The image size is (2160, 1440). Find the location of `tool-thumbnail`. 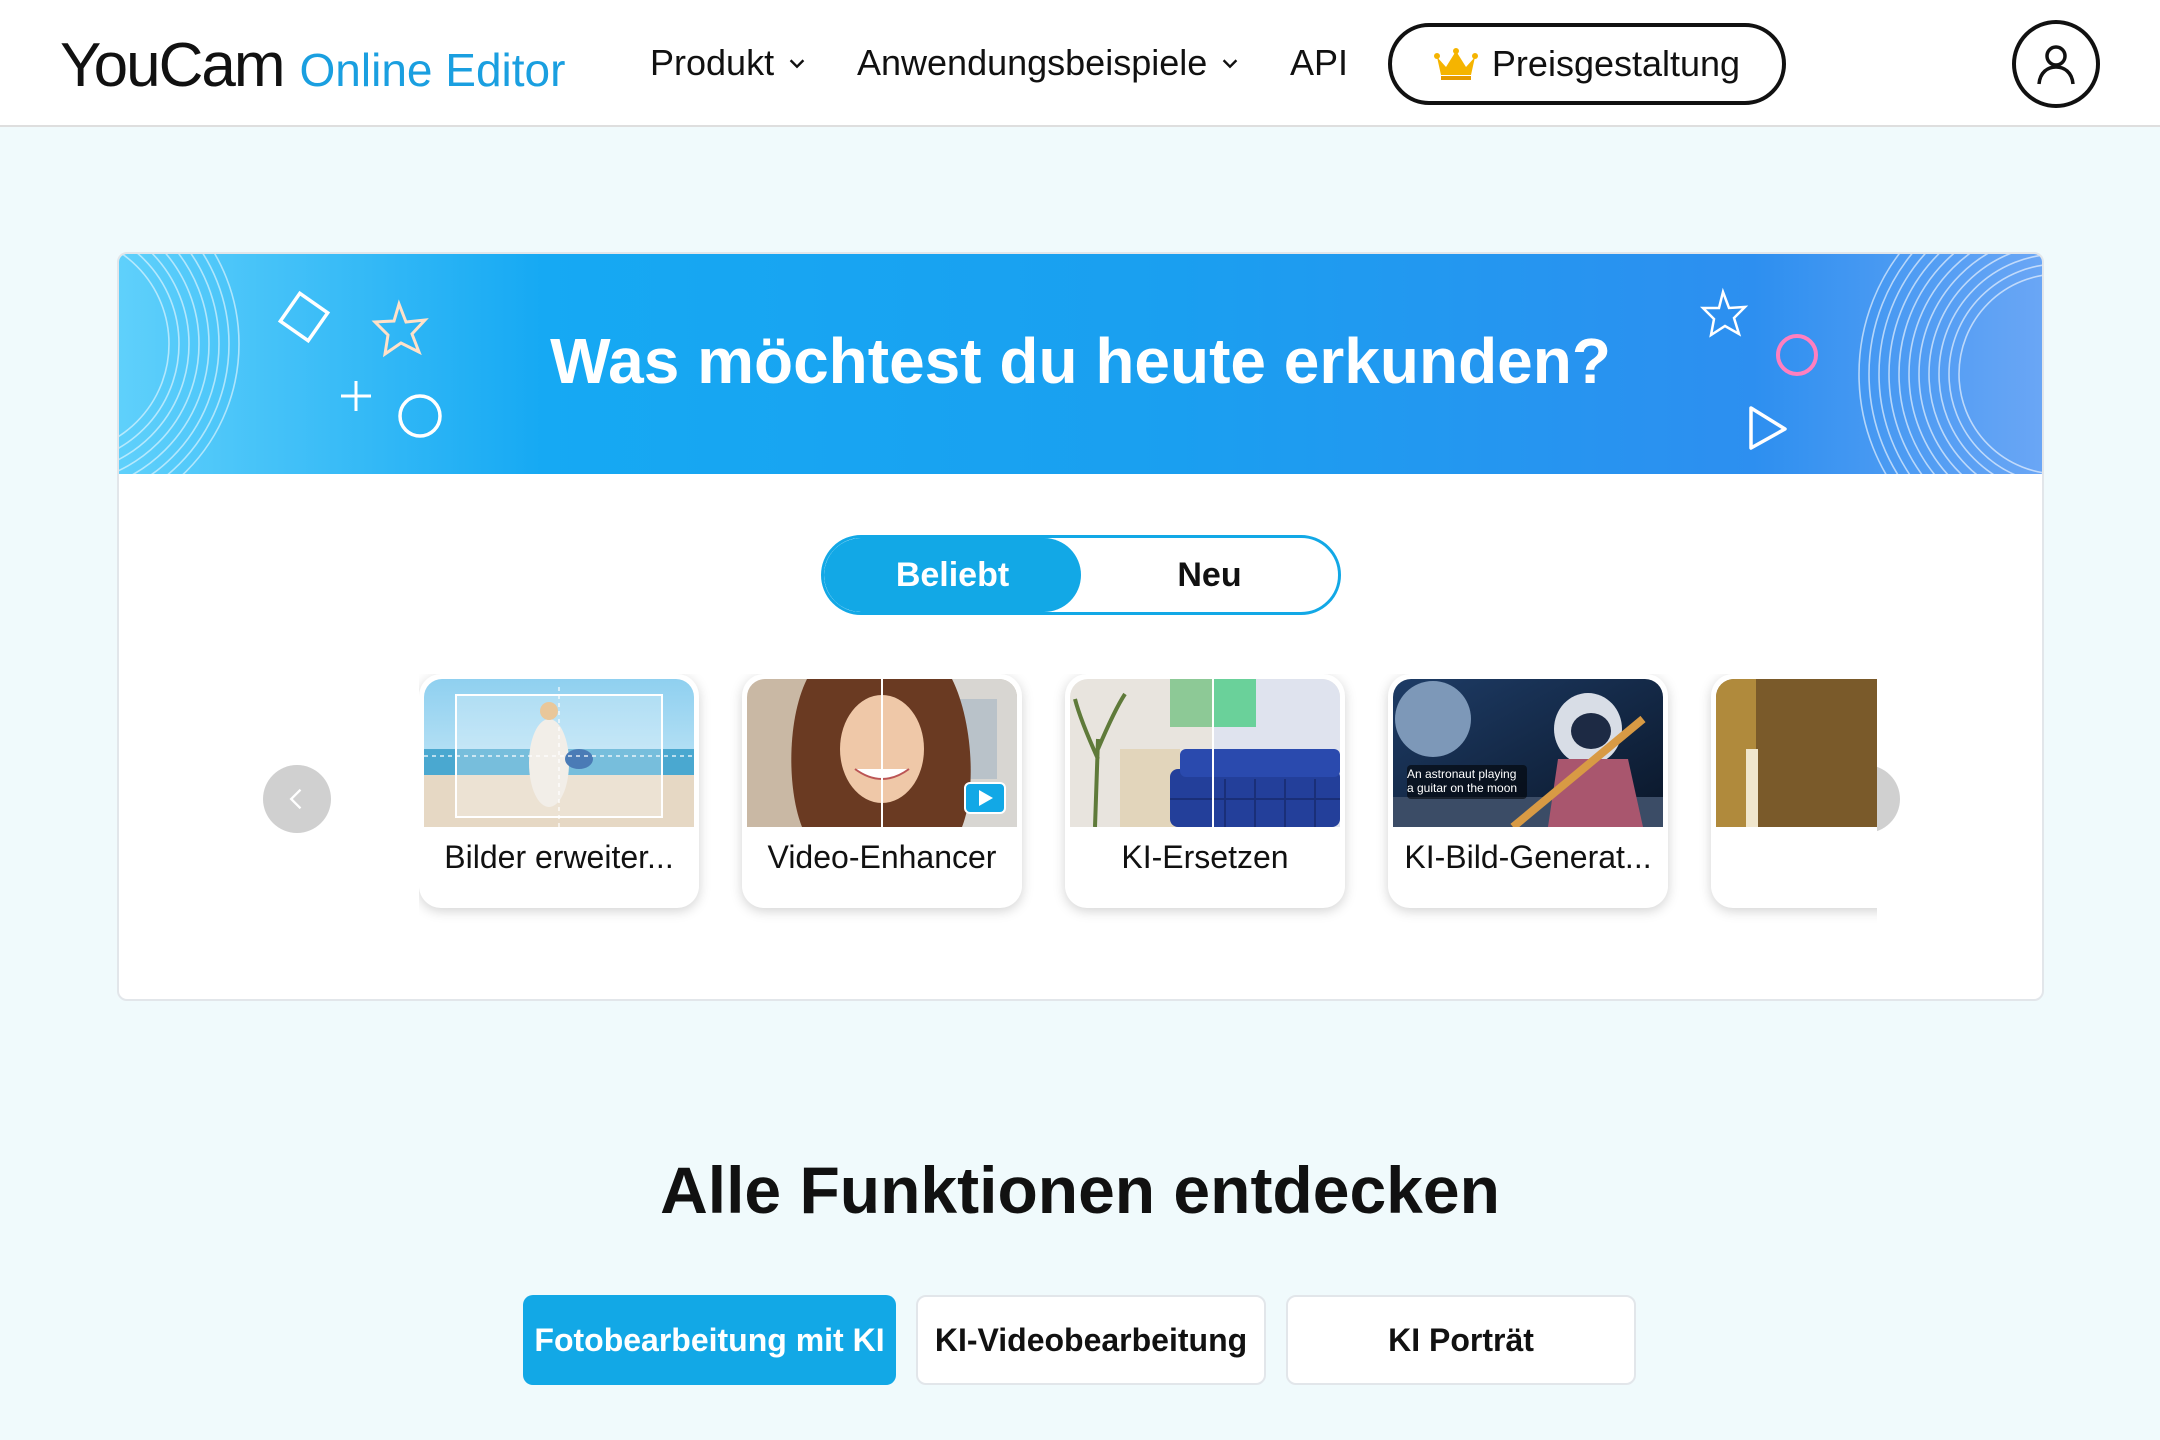

tool-thumbnail is located at coordinates (1796, 753).